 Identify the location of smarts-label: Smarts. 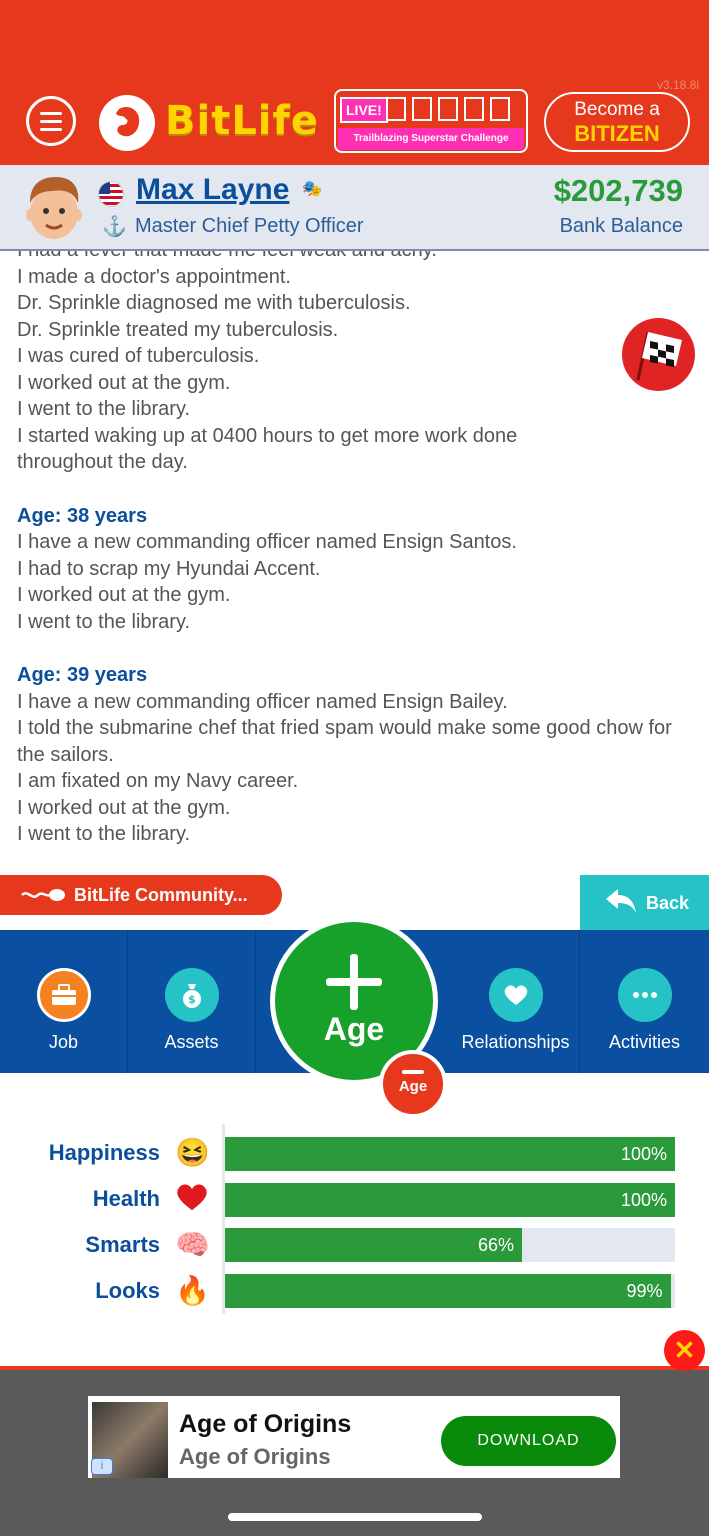
(122, 1244).